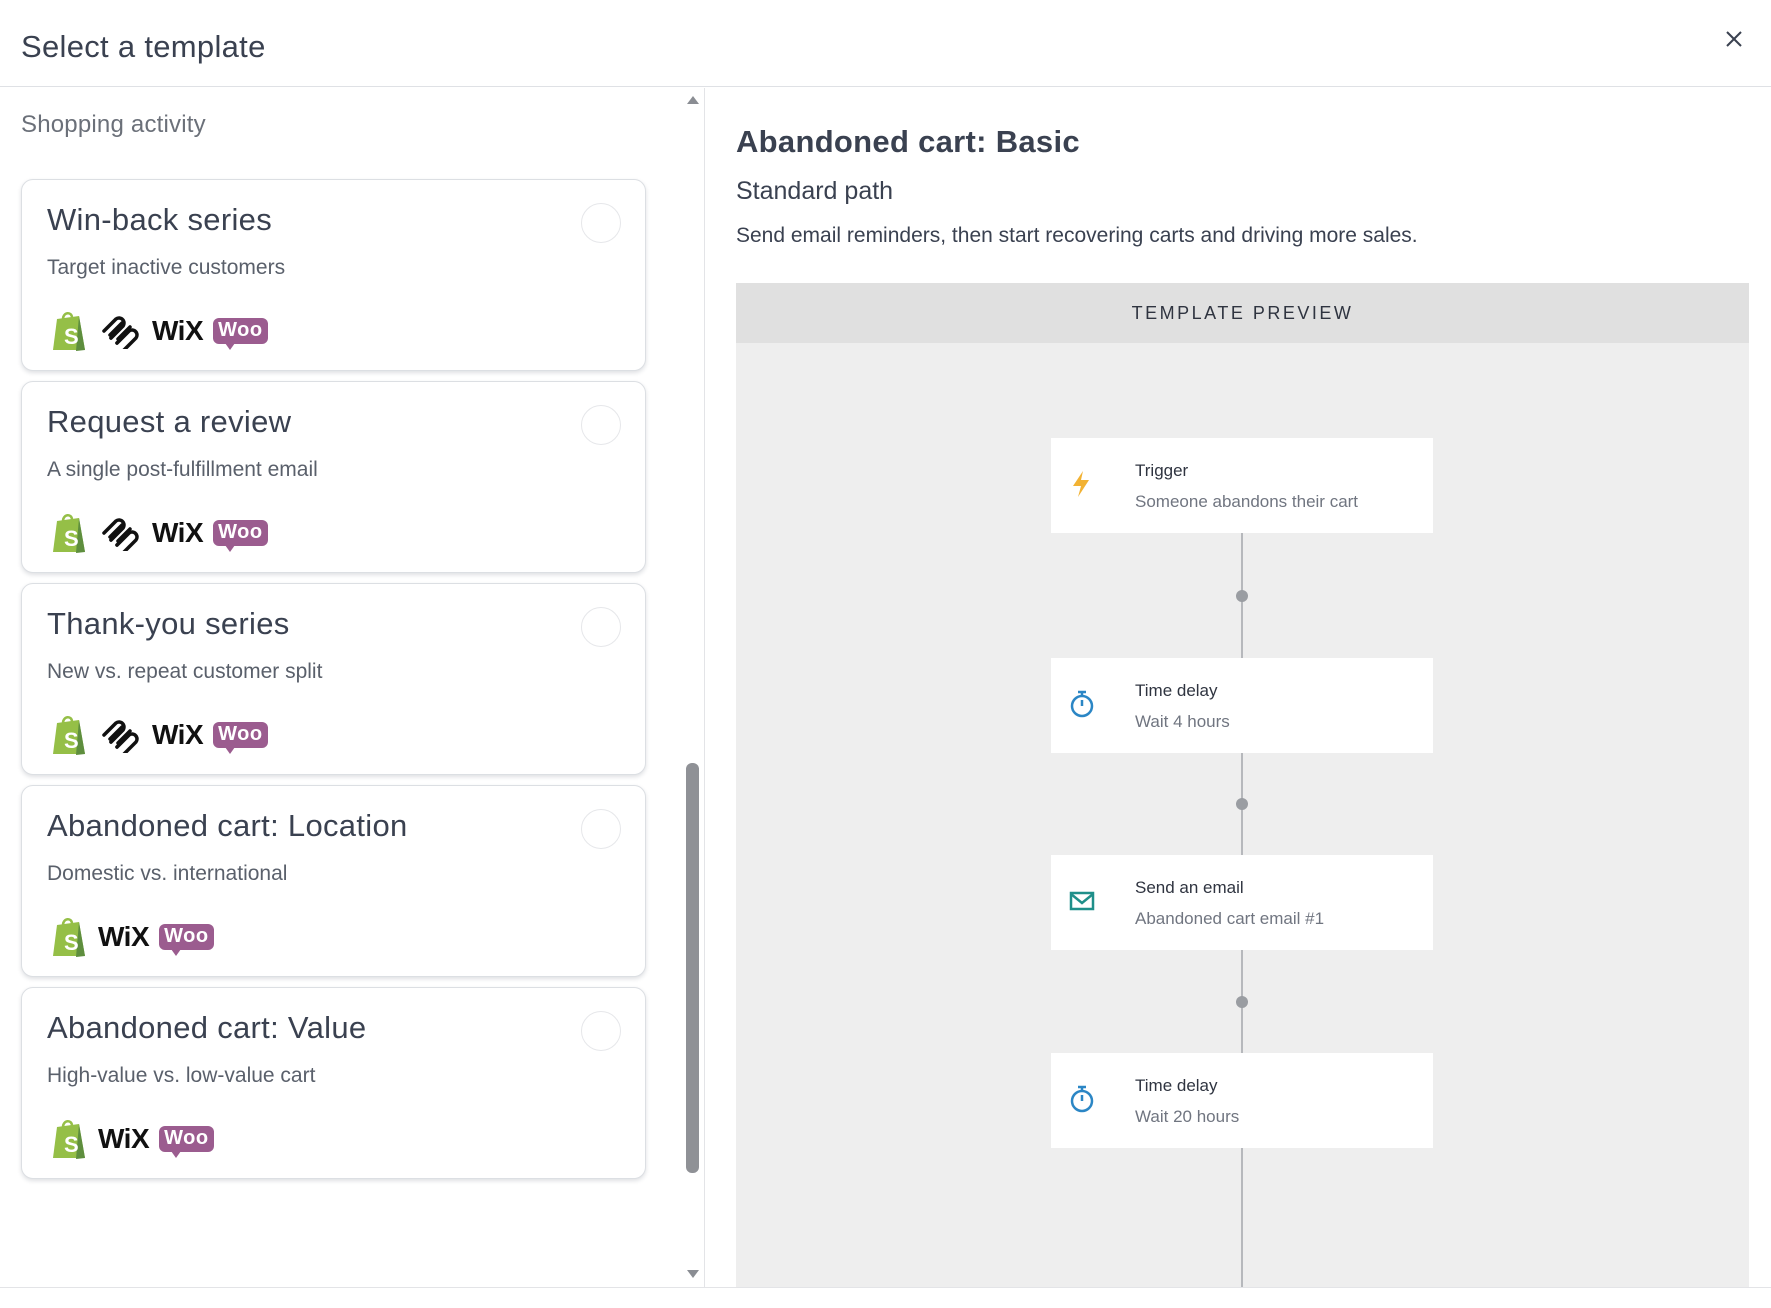  Describe the element at coordinates (1162, 470) in the screenshot. I see `flow-step-title: Trigger` at that location.